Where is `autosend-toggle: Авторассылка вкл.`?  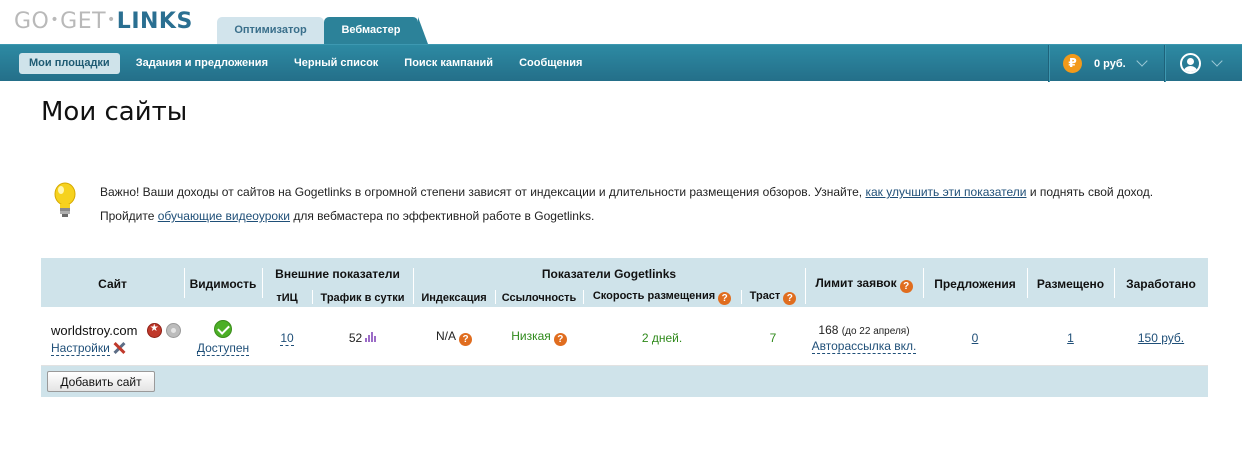 autosend-toggle: Авторассылка вкл. is located at coordinates (864, 346).